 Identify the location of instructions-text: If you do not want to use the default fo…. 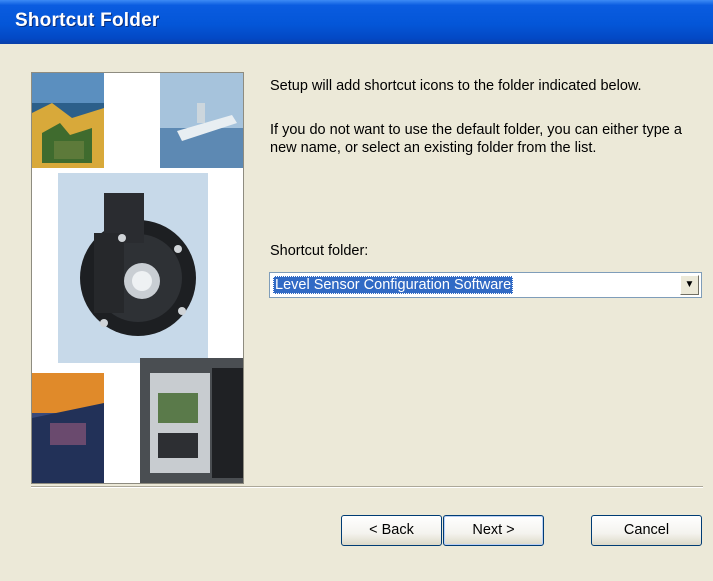
(476, 139).